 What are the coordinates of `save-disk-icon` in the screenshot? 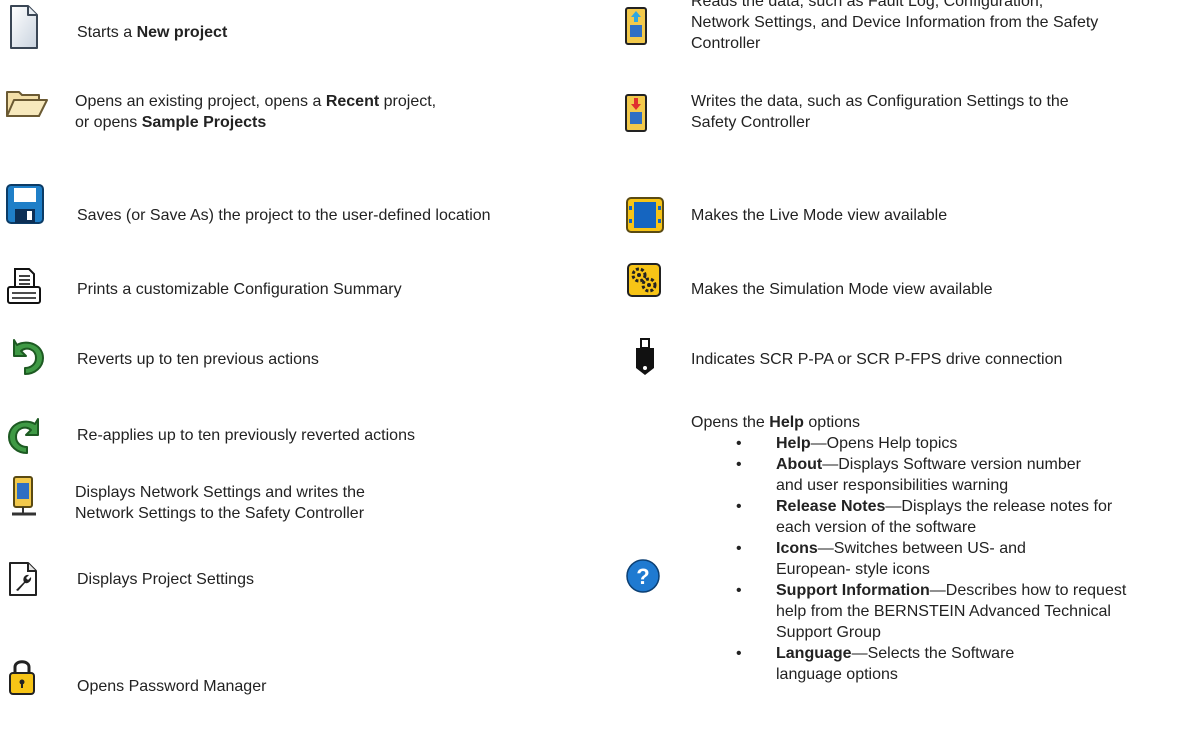 It's located at (25, 204).